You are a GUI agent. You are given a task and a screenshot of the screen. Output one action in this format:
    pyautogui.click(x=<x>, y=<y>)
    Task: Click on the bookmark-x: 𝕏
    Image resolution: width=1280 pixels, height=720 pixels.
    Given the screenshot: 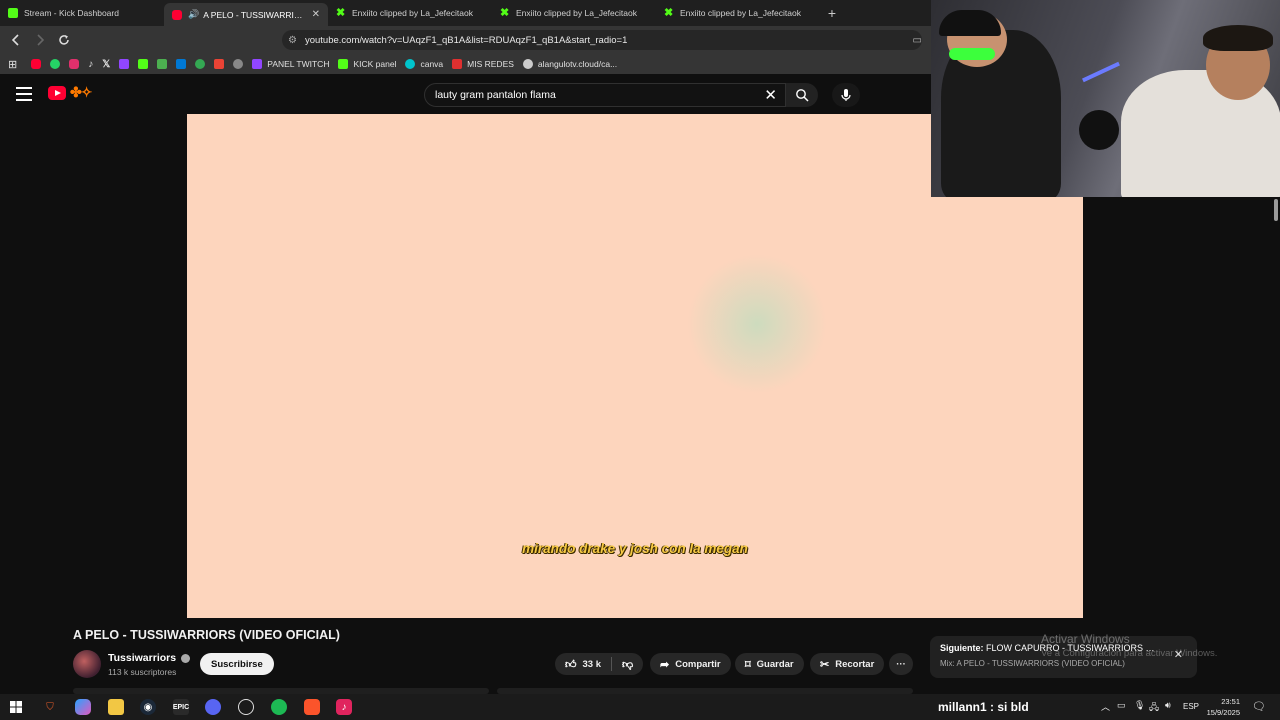 What is the action you would take?
    pyautogui.click(x=106, y=64)
    